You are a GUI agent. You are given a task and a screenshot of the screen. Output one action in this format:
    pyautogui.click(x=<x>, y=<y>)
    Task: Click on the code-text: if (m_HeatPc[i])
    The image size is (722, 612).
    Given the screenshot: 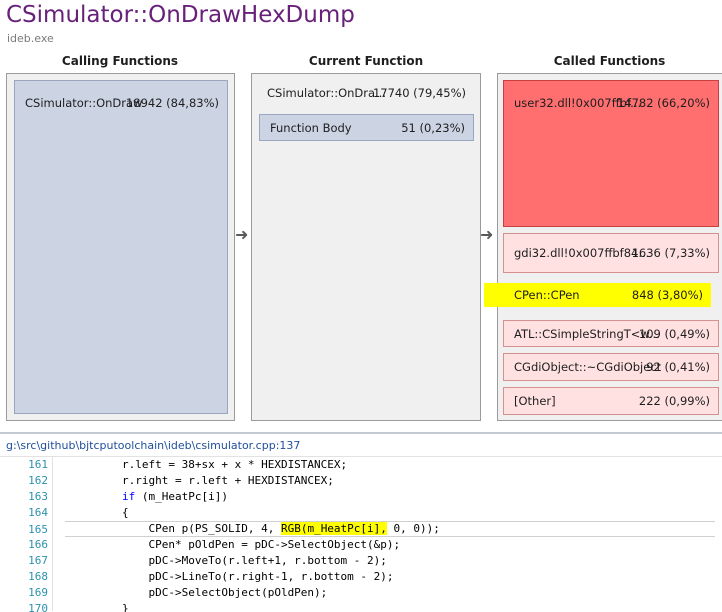 What is the action you would take?
    pyautogui.click(x=175, y=496)
    